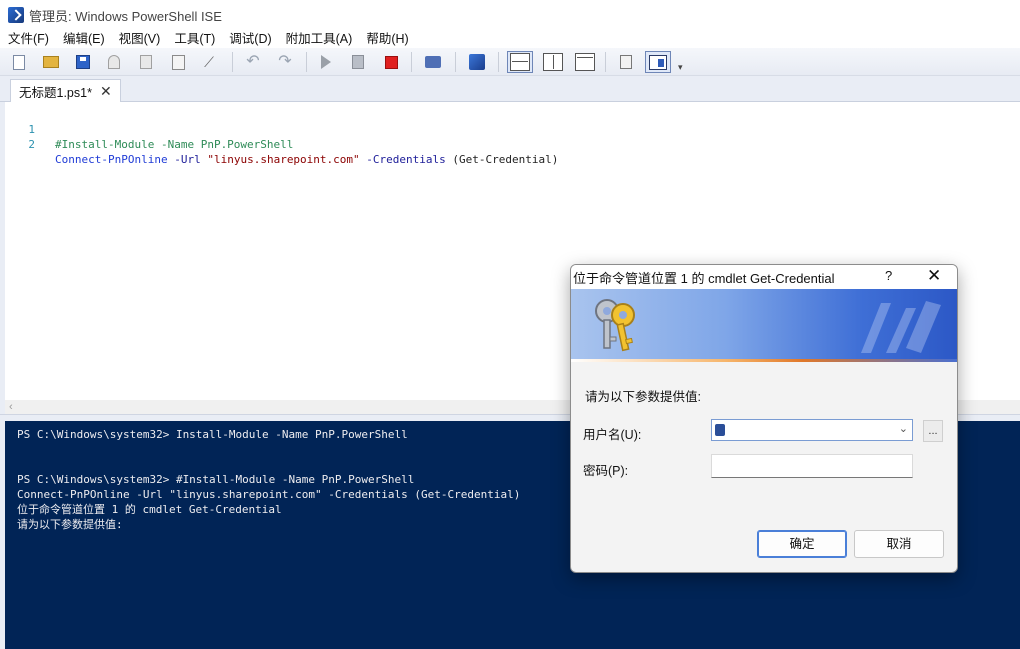  Describe the element at coordinates (901, 327) in the screenshot. I see `banner-decoration-icon` at that location.